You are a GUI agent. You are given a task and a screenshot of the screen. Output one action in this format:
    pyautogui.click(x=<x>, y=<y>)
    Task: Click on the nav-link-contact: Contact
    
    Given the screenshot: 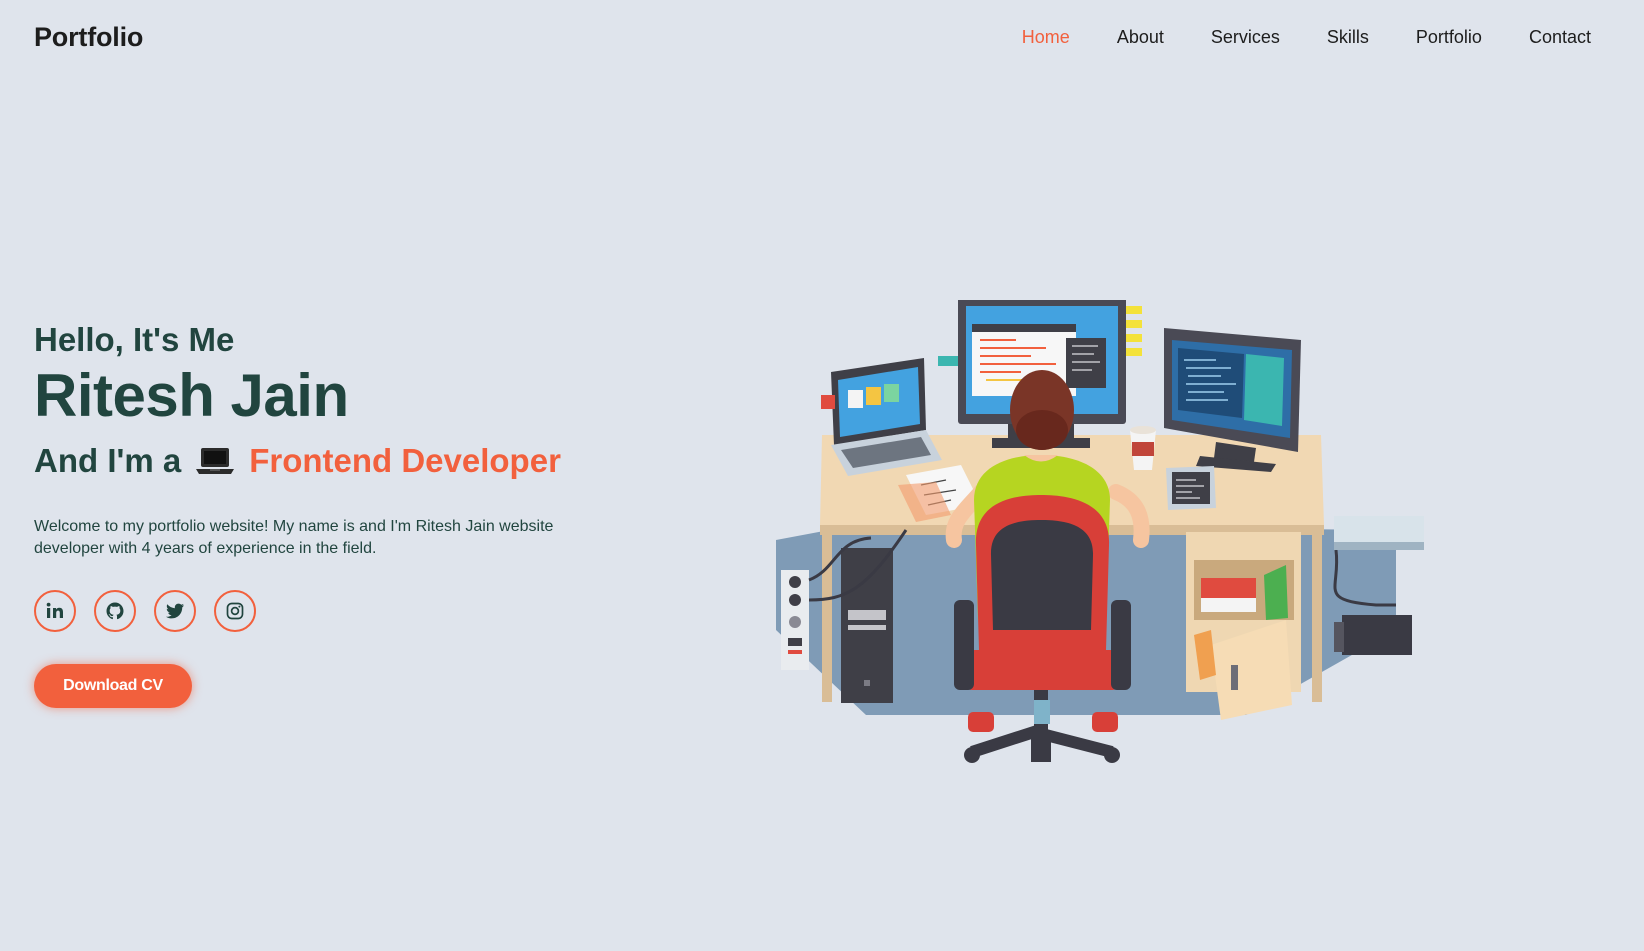 What is the action you would take?
    pyautogui.click(x=1560, y=37)
    